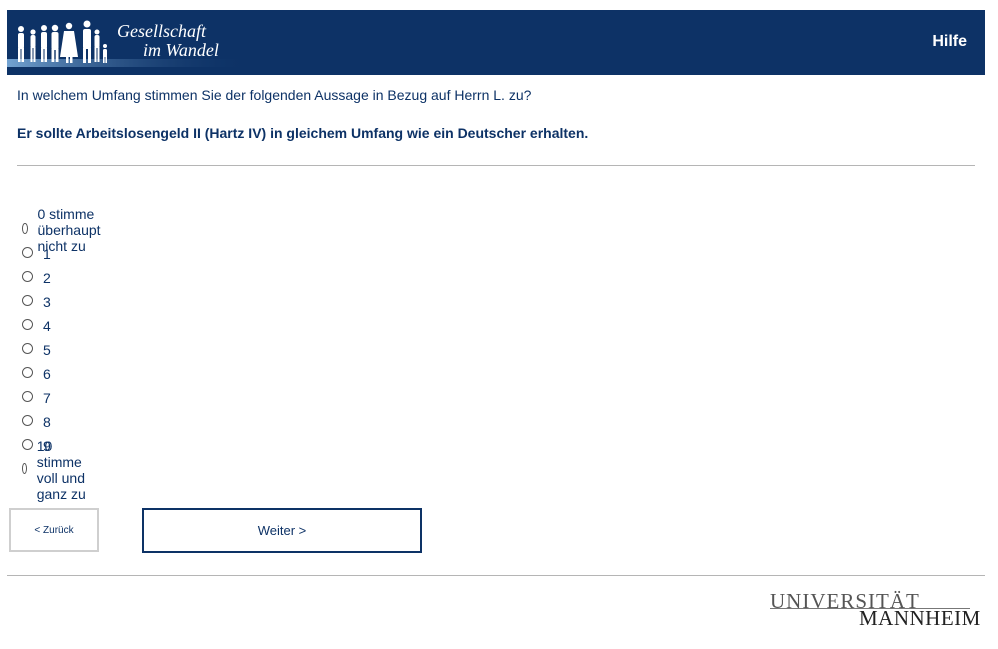  I want to click on help-link: Hilfe, so click(949, 42).